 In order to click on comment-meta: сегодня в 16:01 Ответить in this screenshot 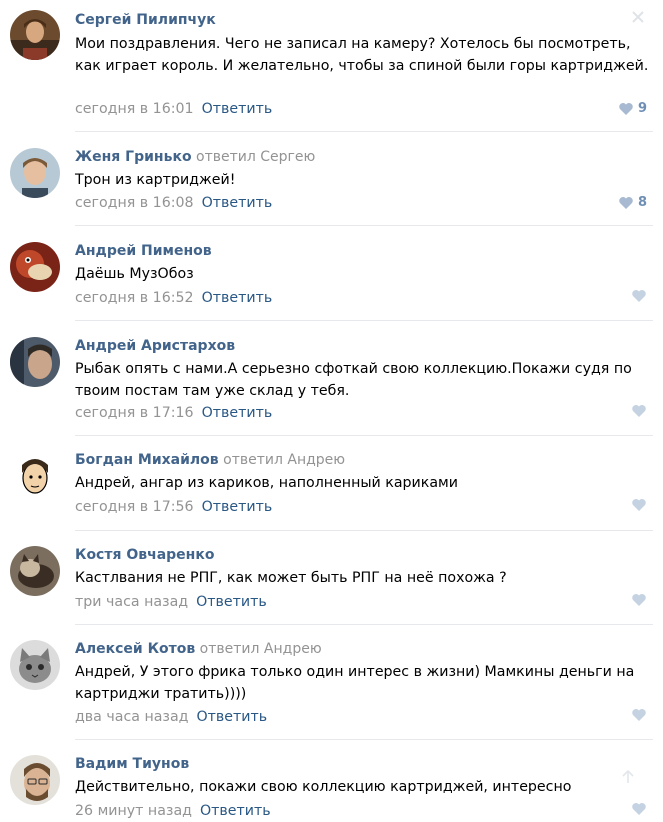, I will do `click(173, 109)`.